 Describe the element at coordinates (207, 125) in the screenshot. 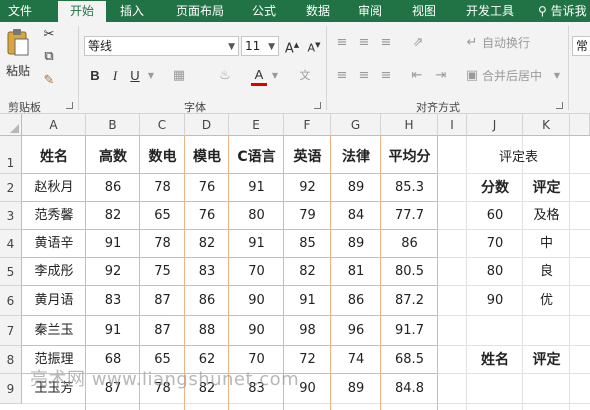

I see `column-header-d: D` at that location.